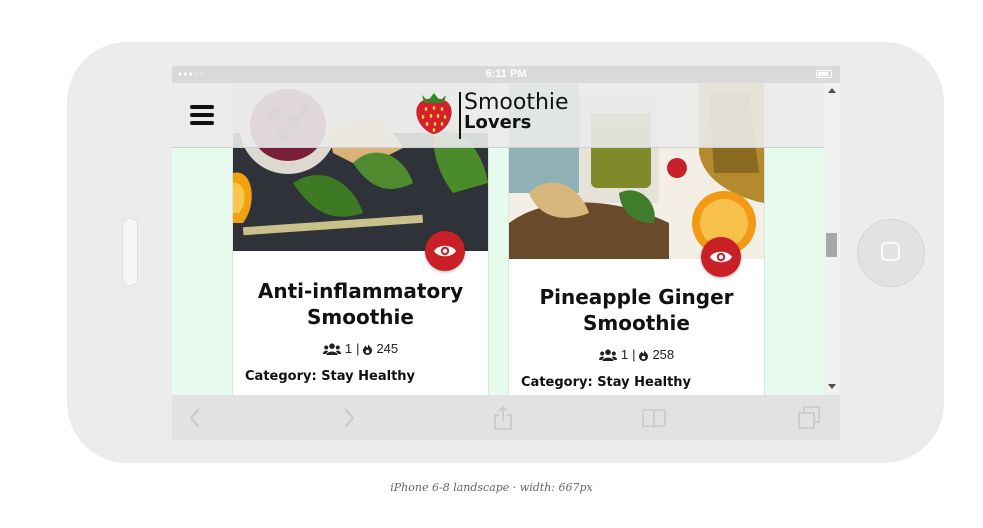 This screenshot has height=528, width=983. I want to click on phone-speaker-slot, so click(130, 252).